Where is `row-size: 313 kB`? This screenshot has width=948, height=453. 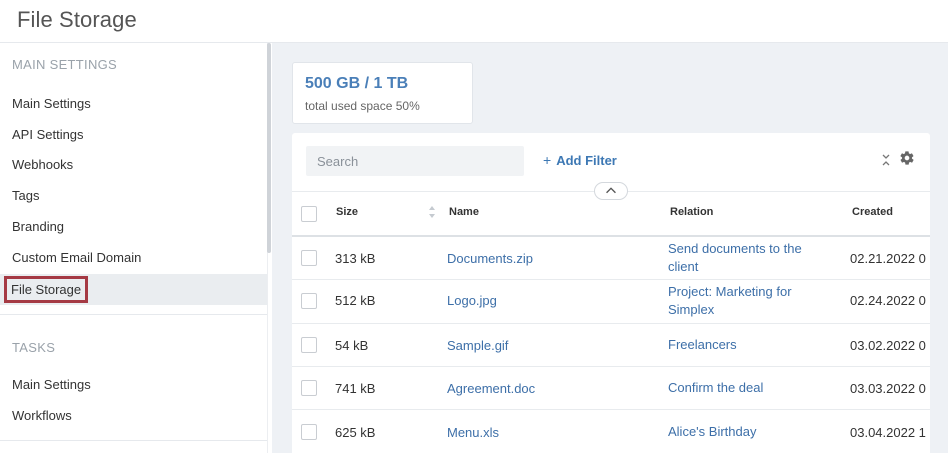
row-size: 313 kB is located at coordinates (355, 258).